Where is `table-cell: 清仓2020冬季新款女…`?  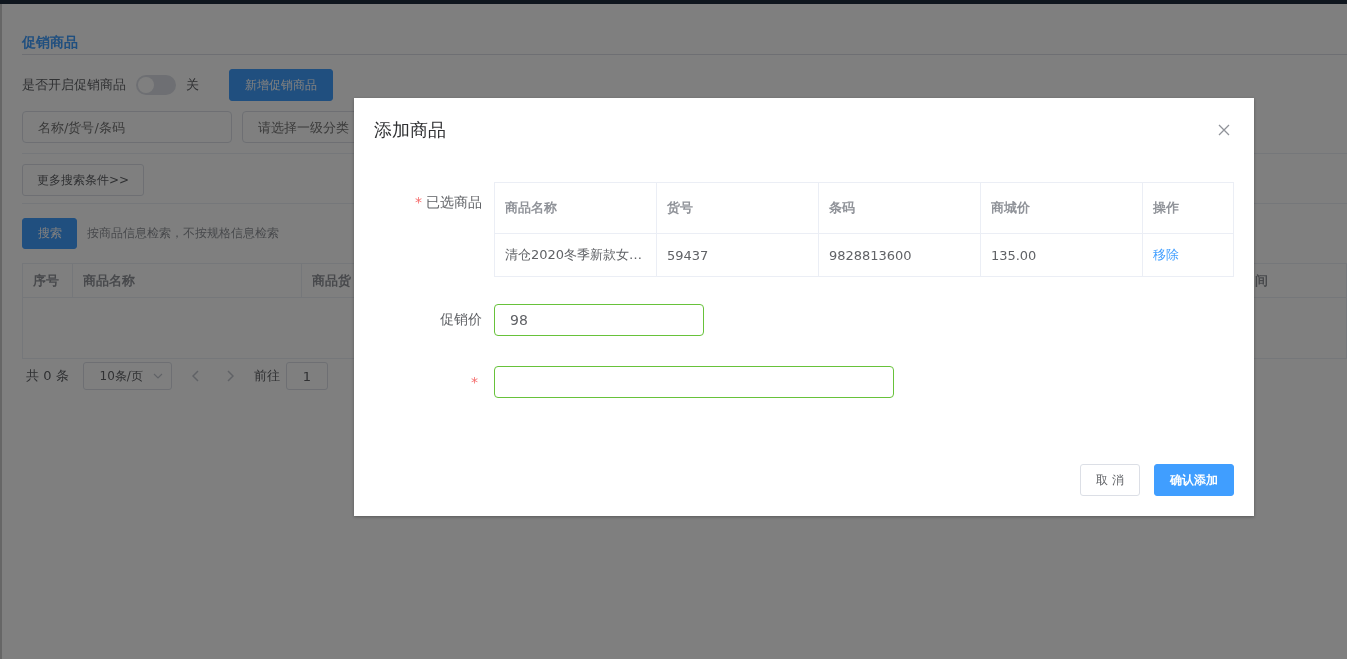
table-cell: 清仓2020冬季新款女… is located at coordinates (575, 255).